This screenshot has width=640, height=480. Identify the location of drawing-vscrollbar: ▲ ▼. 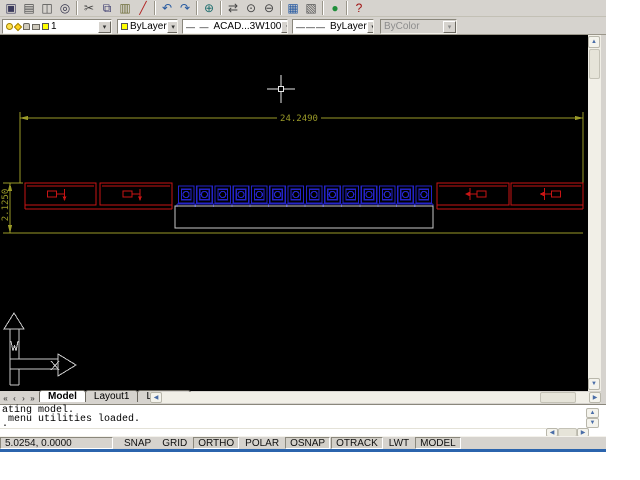
(594, 213).